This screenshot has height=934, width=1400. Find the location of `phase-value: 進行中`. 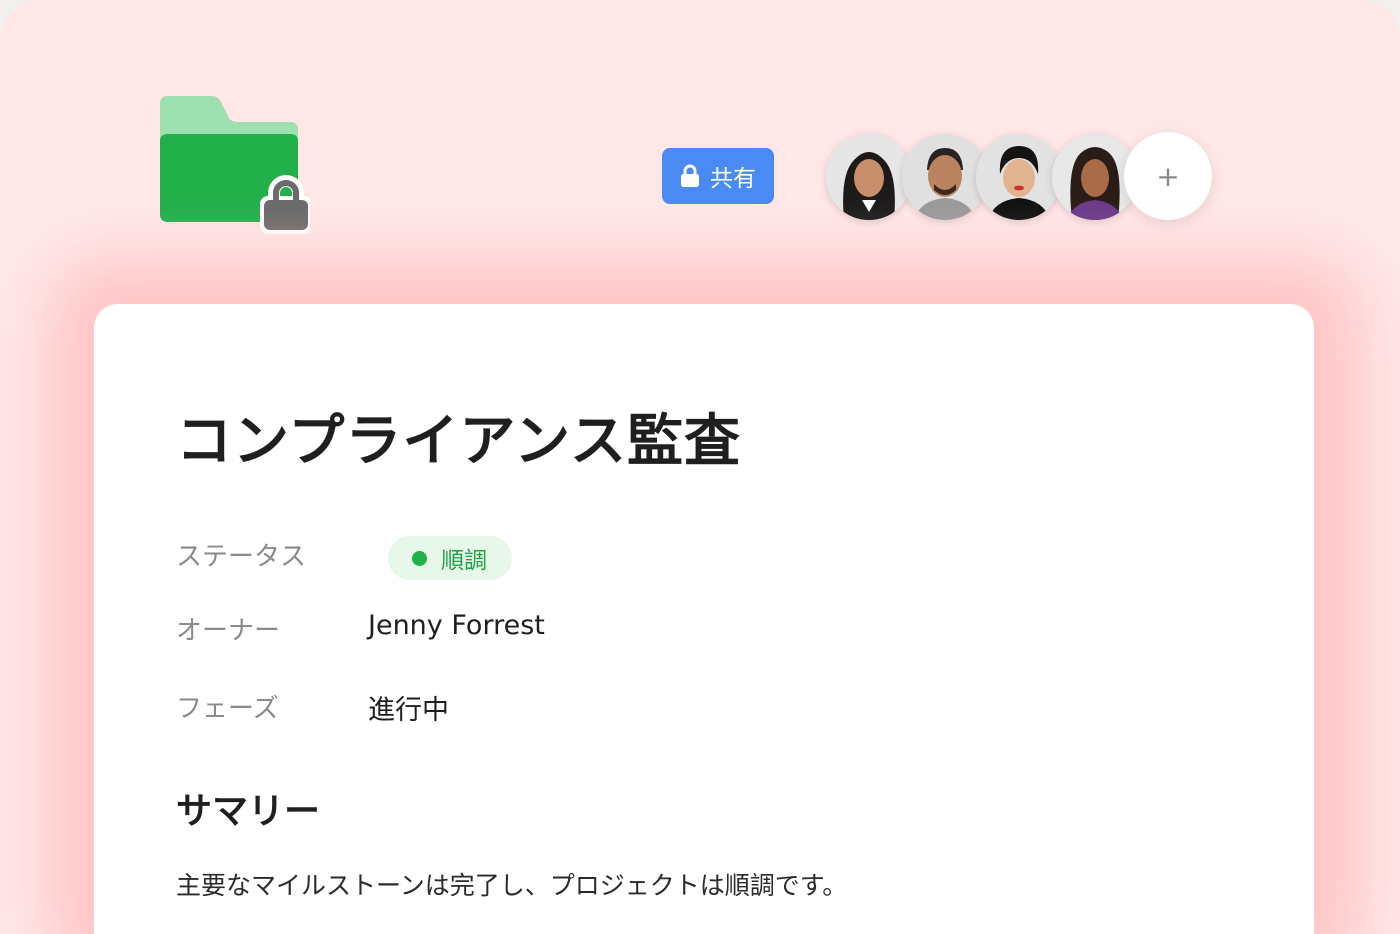

phase-value: 進行中 is located at coordinates (408, 710).